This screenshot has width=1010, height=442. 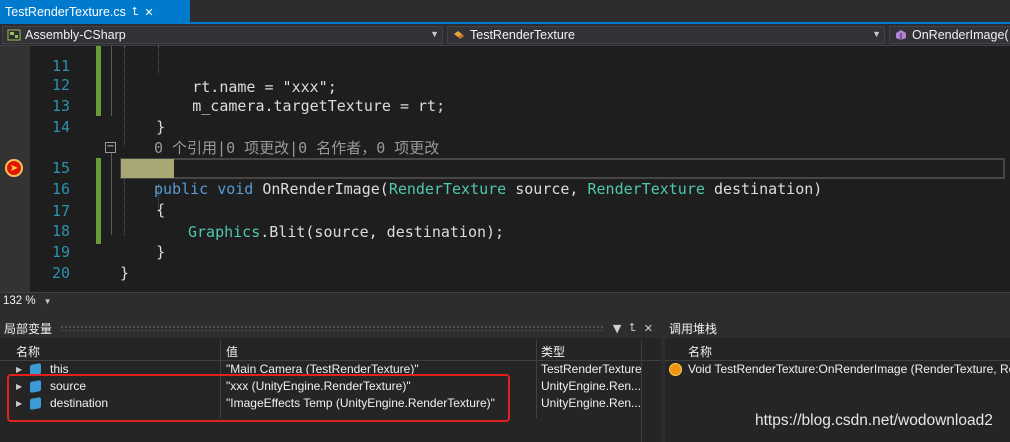 I want to click on document-tab-strip: TestRenderTexture.cs ⮤ ✕, so click(x=505, y=12).